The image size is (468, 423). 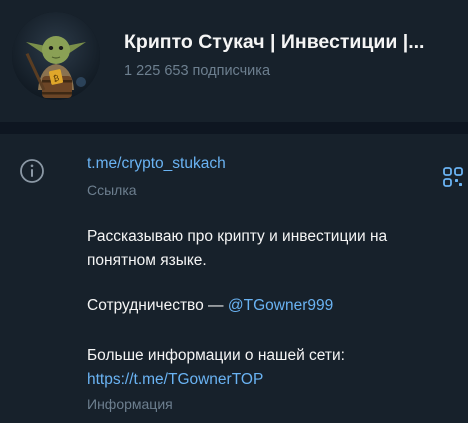 I want to click on channel-avatar: ₿, so click(x=56, y=56).